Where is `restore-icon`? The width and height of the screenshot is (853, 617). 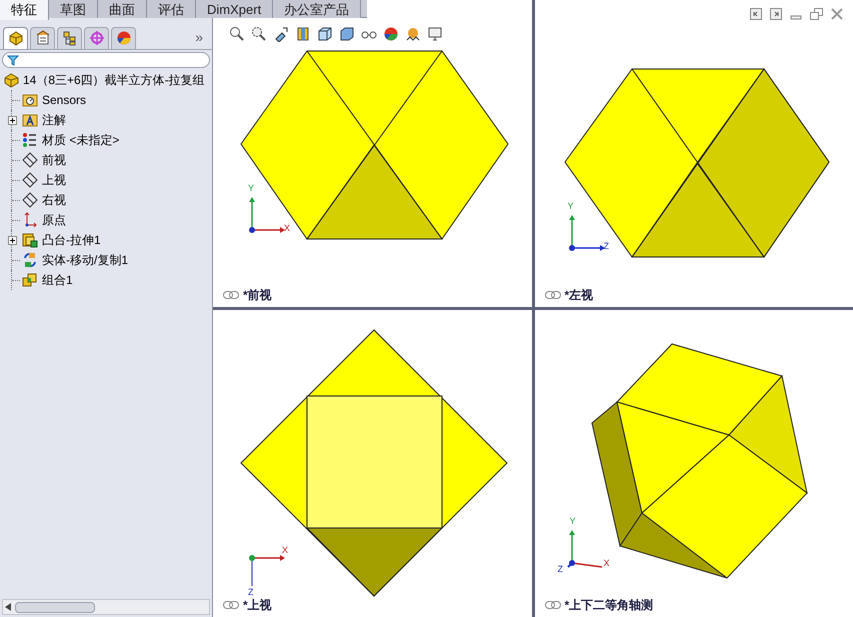
restore-icon is located at coordinates (816, 14).